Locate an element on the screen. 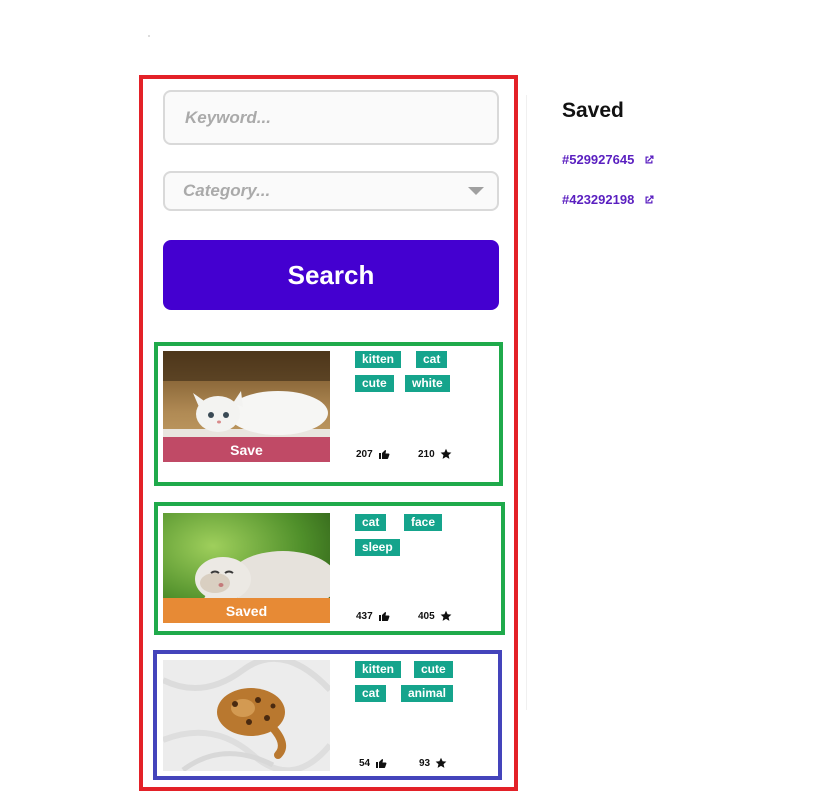  stars-count: 93 is located at coordinates (425, 763).